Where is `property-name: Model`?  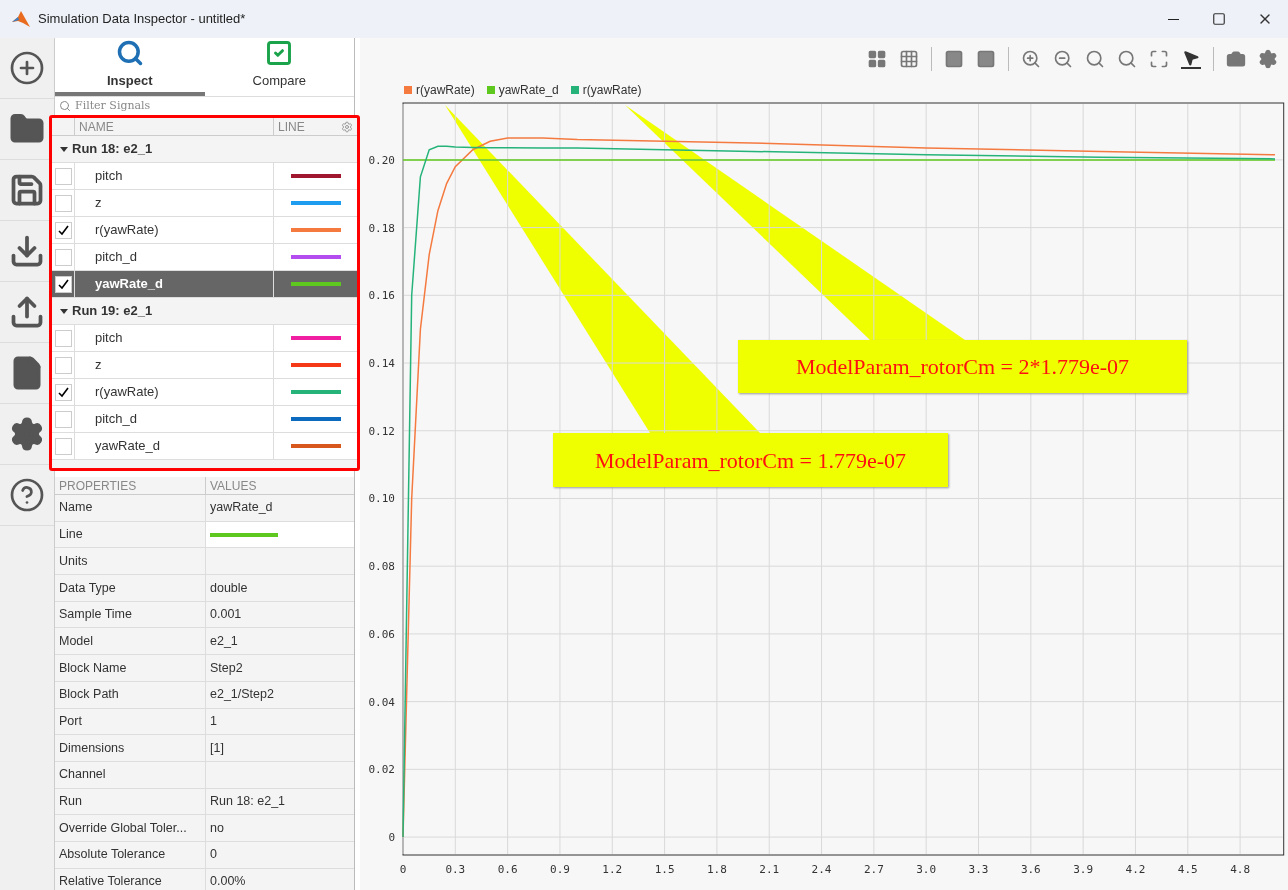
property-name: Model is located at coordinates (130, 641).